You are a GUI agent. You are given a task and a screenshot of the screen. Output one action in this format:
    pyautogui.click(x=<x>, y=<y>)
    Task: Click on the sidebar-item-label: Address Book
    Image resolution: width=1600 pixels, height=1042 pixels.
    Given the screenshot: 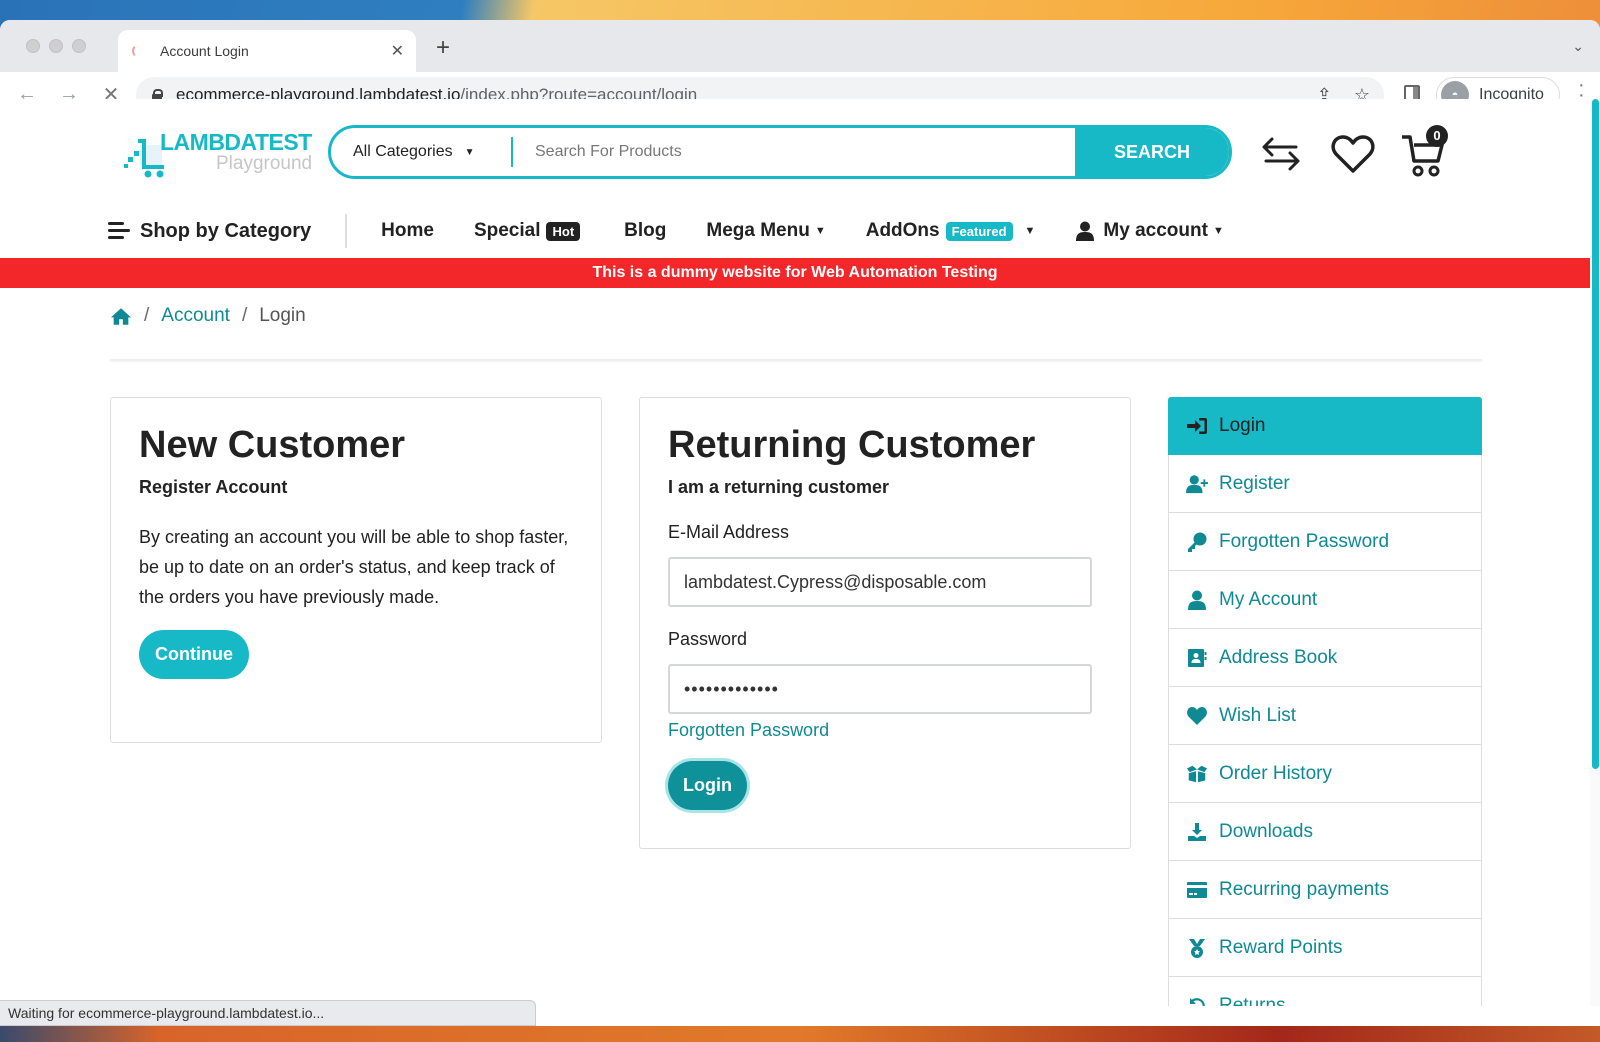 What is the action you would take?
    pyautogui.click(x=1278, y=657)
    